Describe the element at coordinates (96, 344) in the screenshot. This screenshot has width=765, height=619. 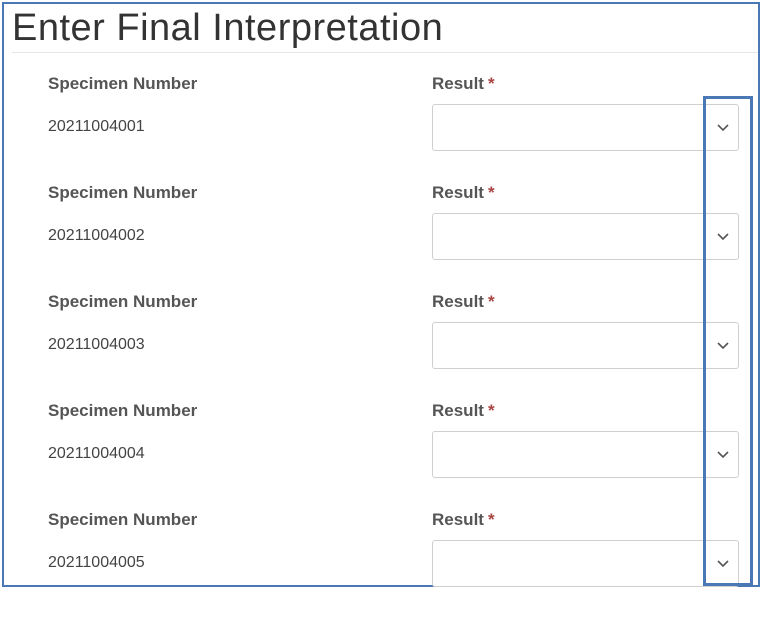
I see `specimen-number-value: 20211004003` at that location.